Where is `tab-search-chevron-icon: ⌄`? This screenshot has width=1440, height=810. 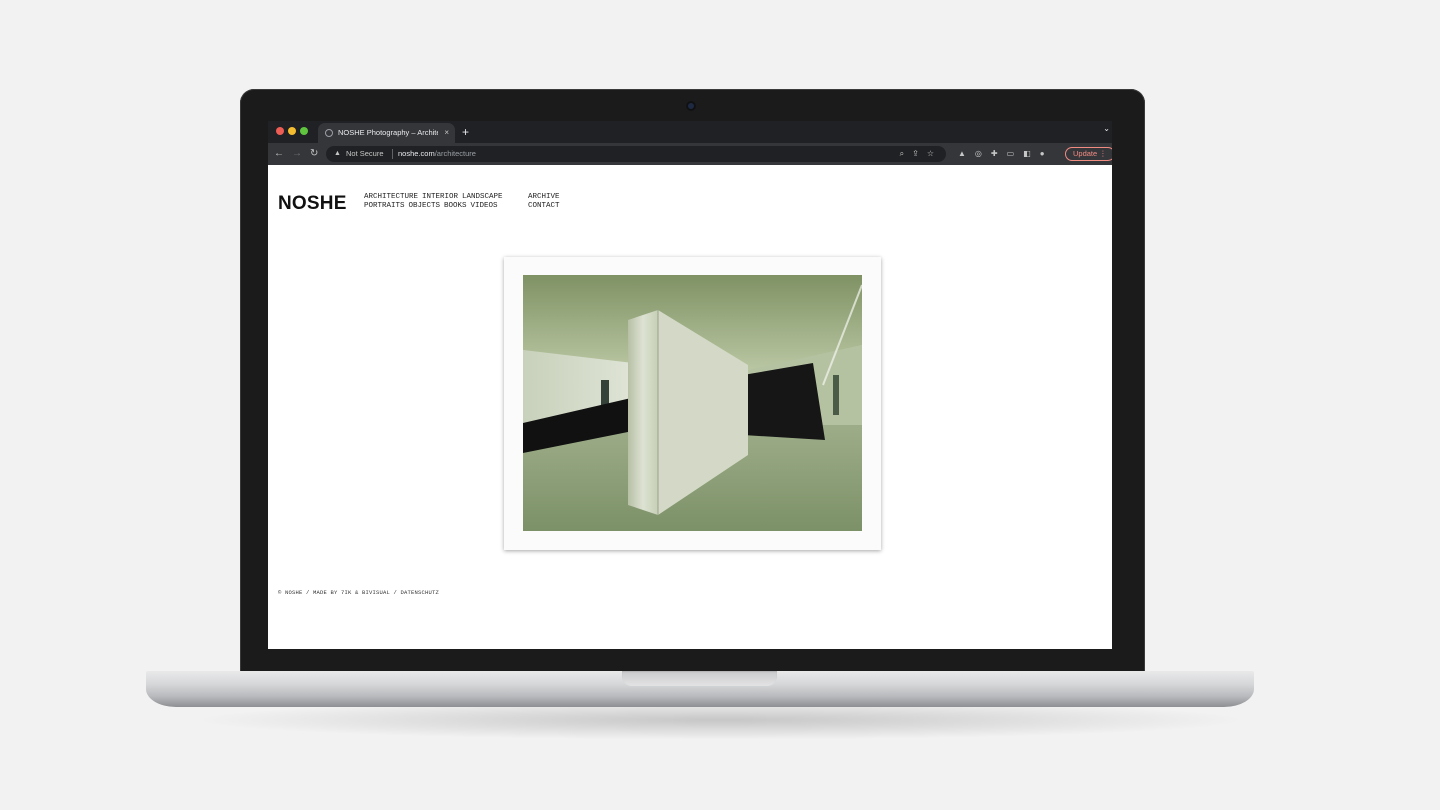 tab-search-chevron-icon: ⌄ is located at coordinates (1106, 128).